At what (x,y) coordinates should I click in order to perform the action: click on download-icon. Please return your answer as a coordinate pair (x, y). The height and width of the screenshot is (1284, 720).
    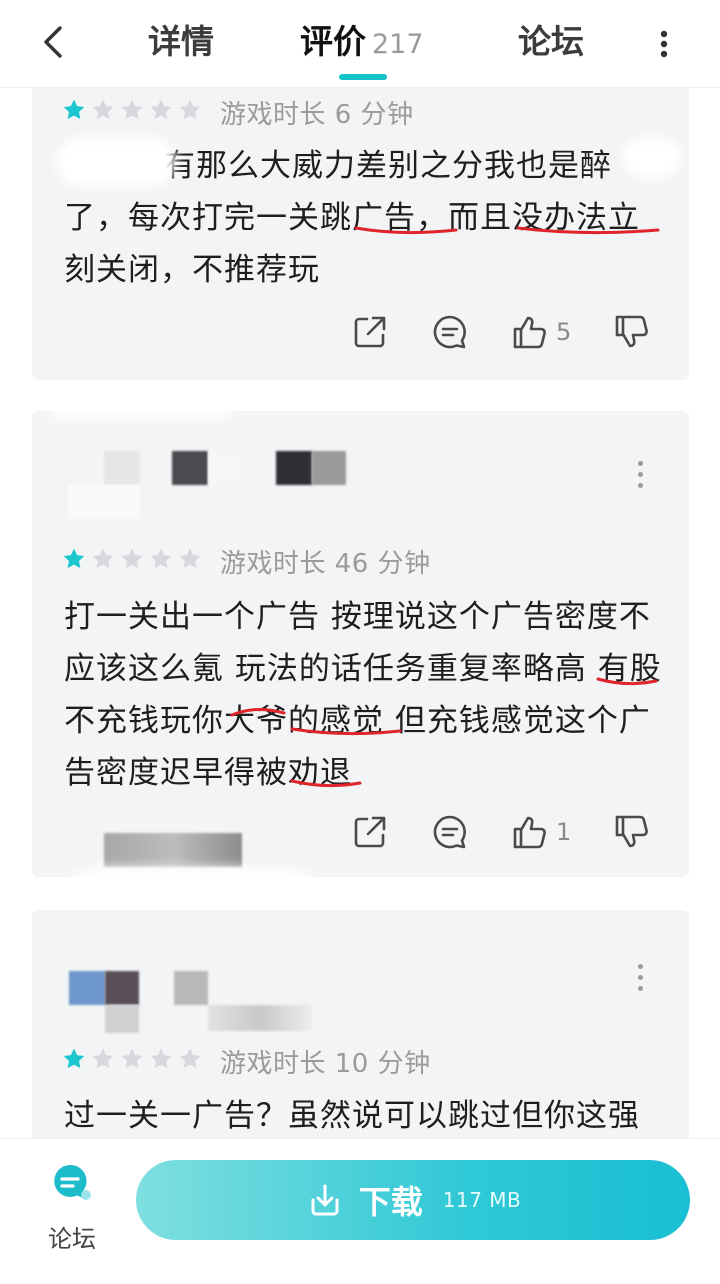
    Looking at the image, I should click on (325, 1200).